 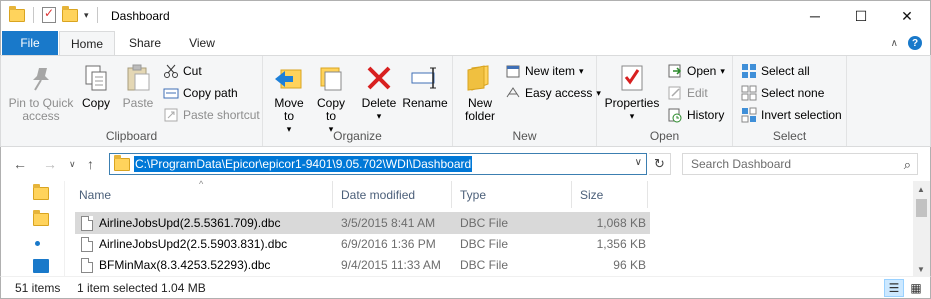 I want to click on refresh-button: ↻, so click(x=660, y=164).